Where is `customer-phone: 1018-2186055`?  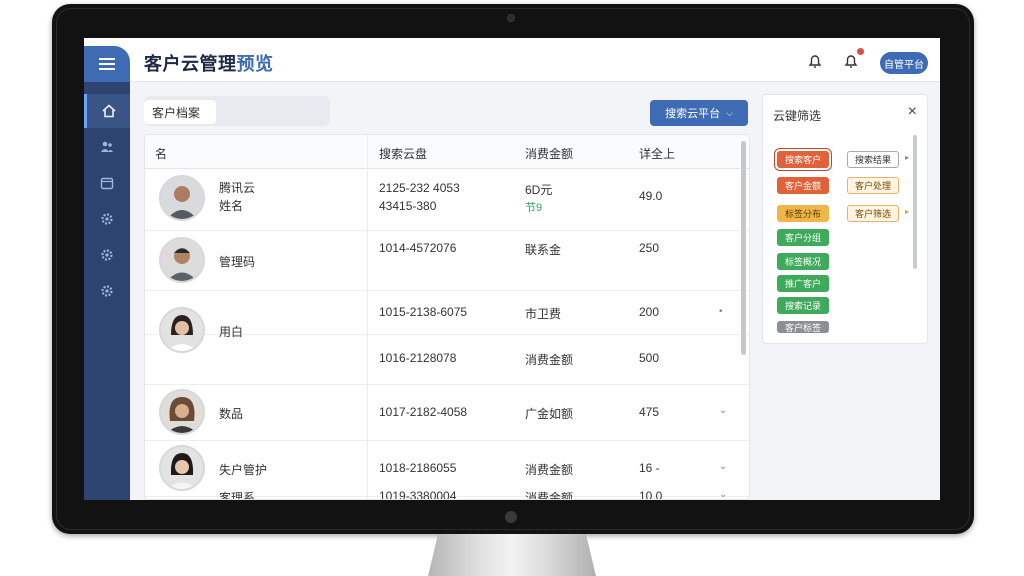
customer-phone: 1018-2186055 is located at coordinates (418, 468).